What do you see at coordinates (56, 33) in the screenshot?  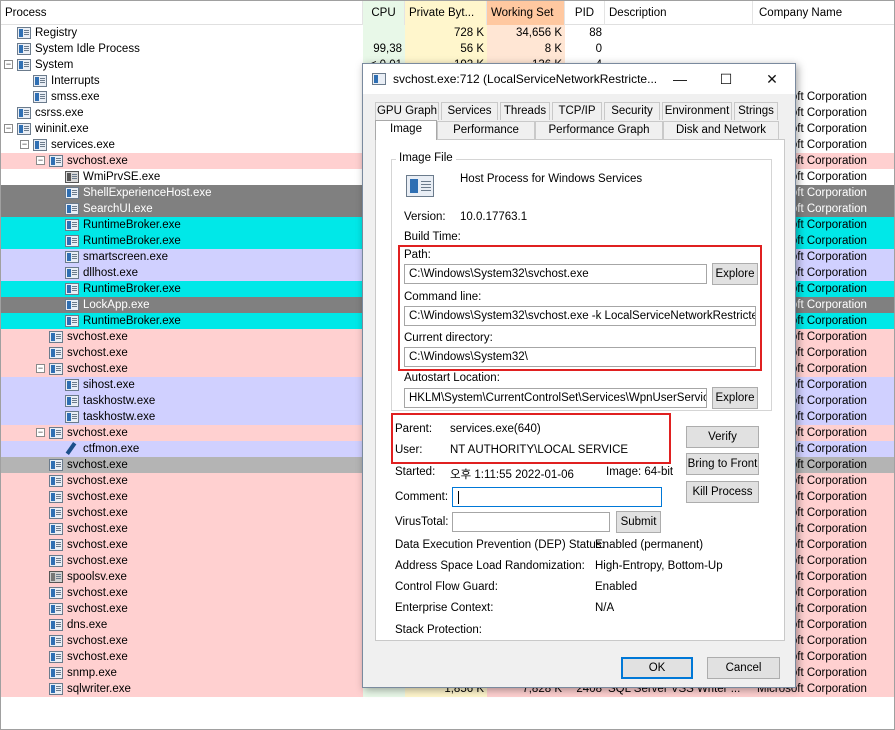 I see `process-name: Registry` at bounding box center [56, 33].